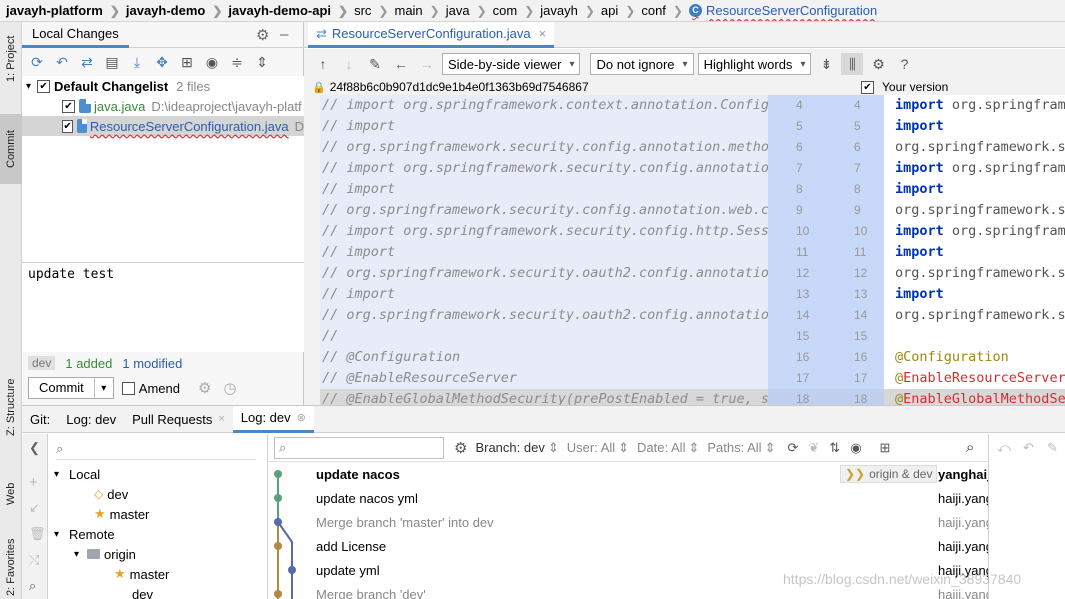 The image size is (1065, 599). I want to click on move-icon: ⤭, so click(34, 560).